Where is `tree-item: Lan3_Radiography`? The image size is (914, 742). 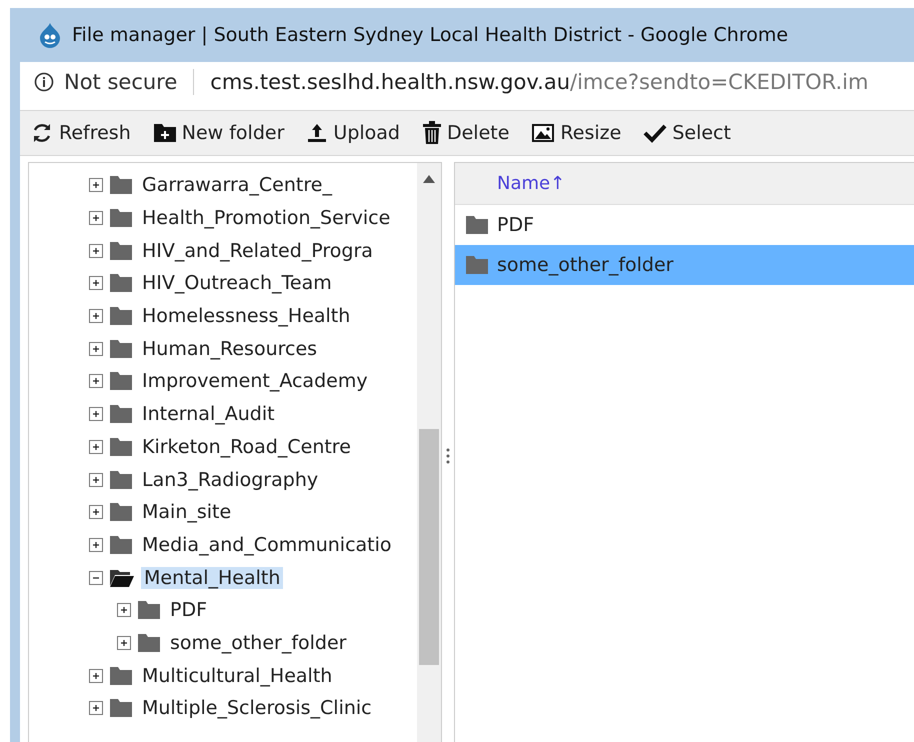
tree-item: Lan3_Radiography is located at coordinates (230, 479).